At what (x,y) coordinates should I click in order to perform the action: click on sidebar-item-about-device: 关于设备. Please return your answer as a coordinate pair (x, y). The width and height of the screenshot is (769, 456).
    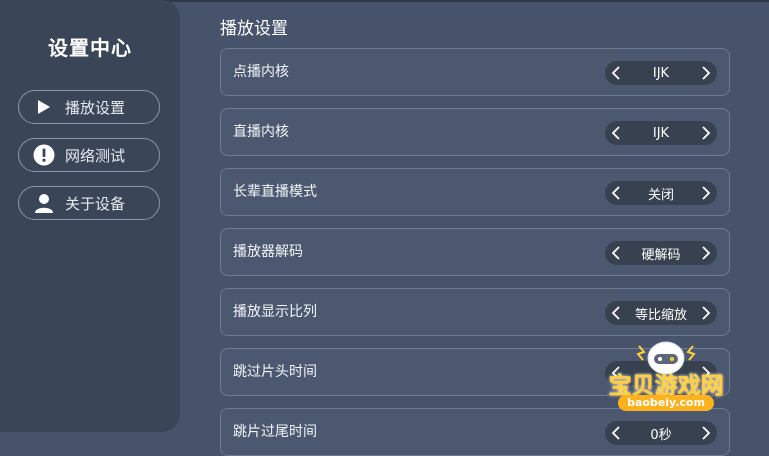
    Looking at the image, I should click on (89, 203).